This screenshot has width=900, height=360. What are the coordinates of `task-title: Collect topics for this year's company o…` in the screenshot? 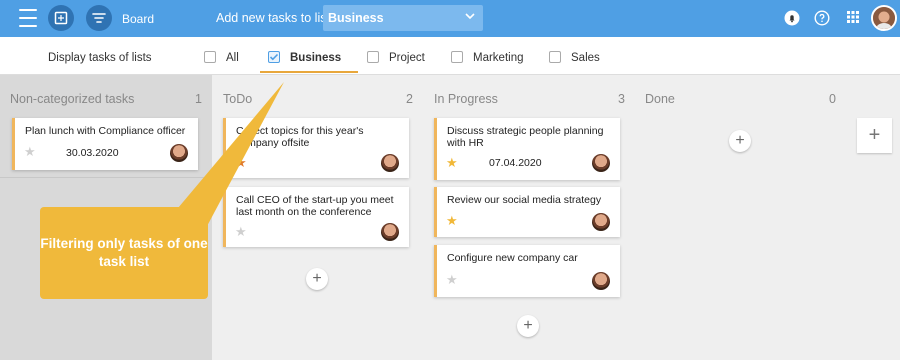 It's located at (300, 137).